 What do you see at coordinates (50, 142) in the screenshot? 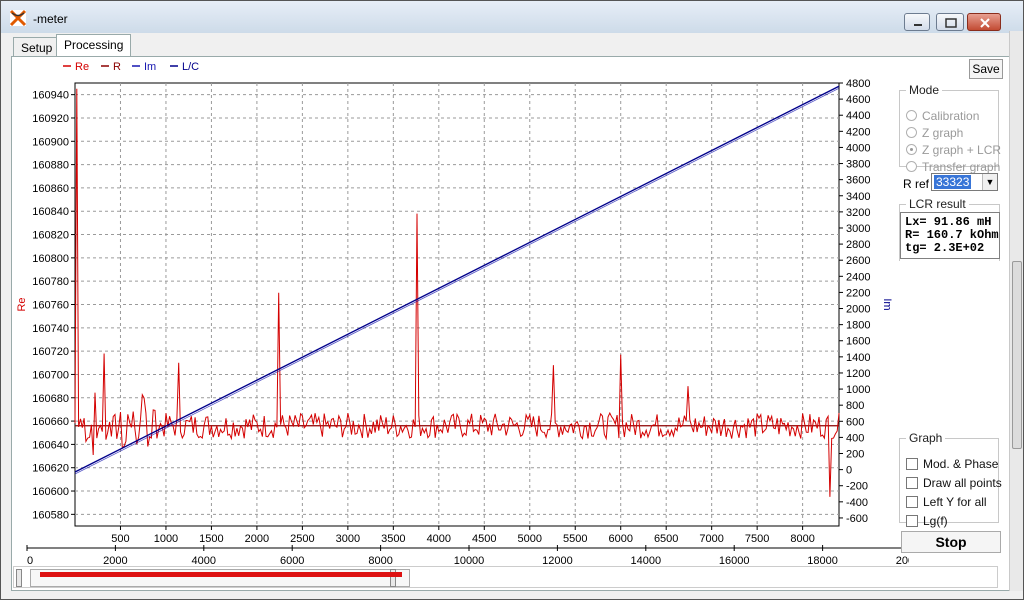
I see `y-left-tick-label: 160900` at bounding box center [50, 142].